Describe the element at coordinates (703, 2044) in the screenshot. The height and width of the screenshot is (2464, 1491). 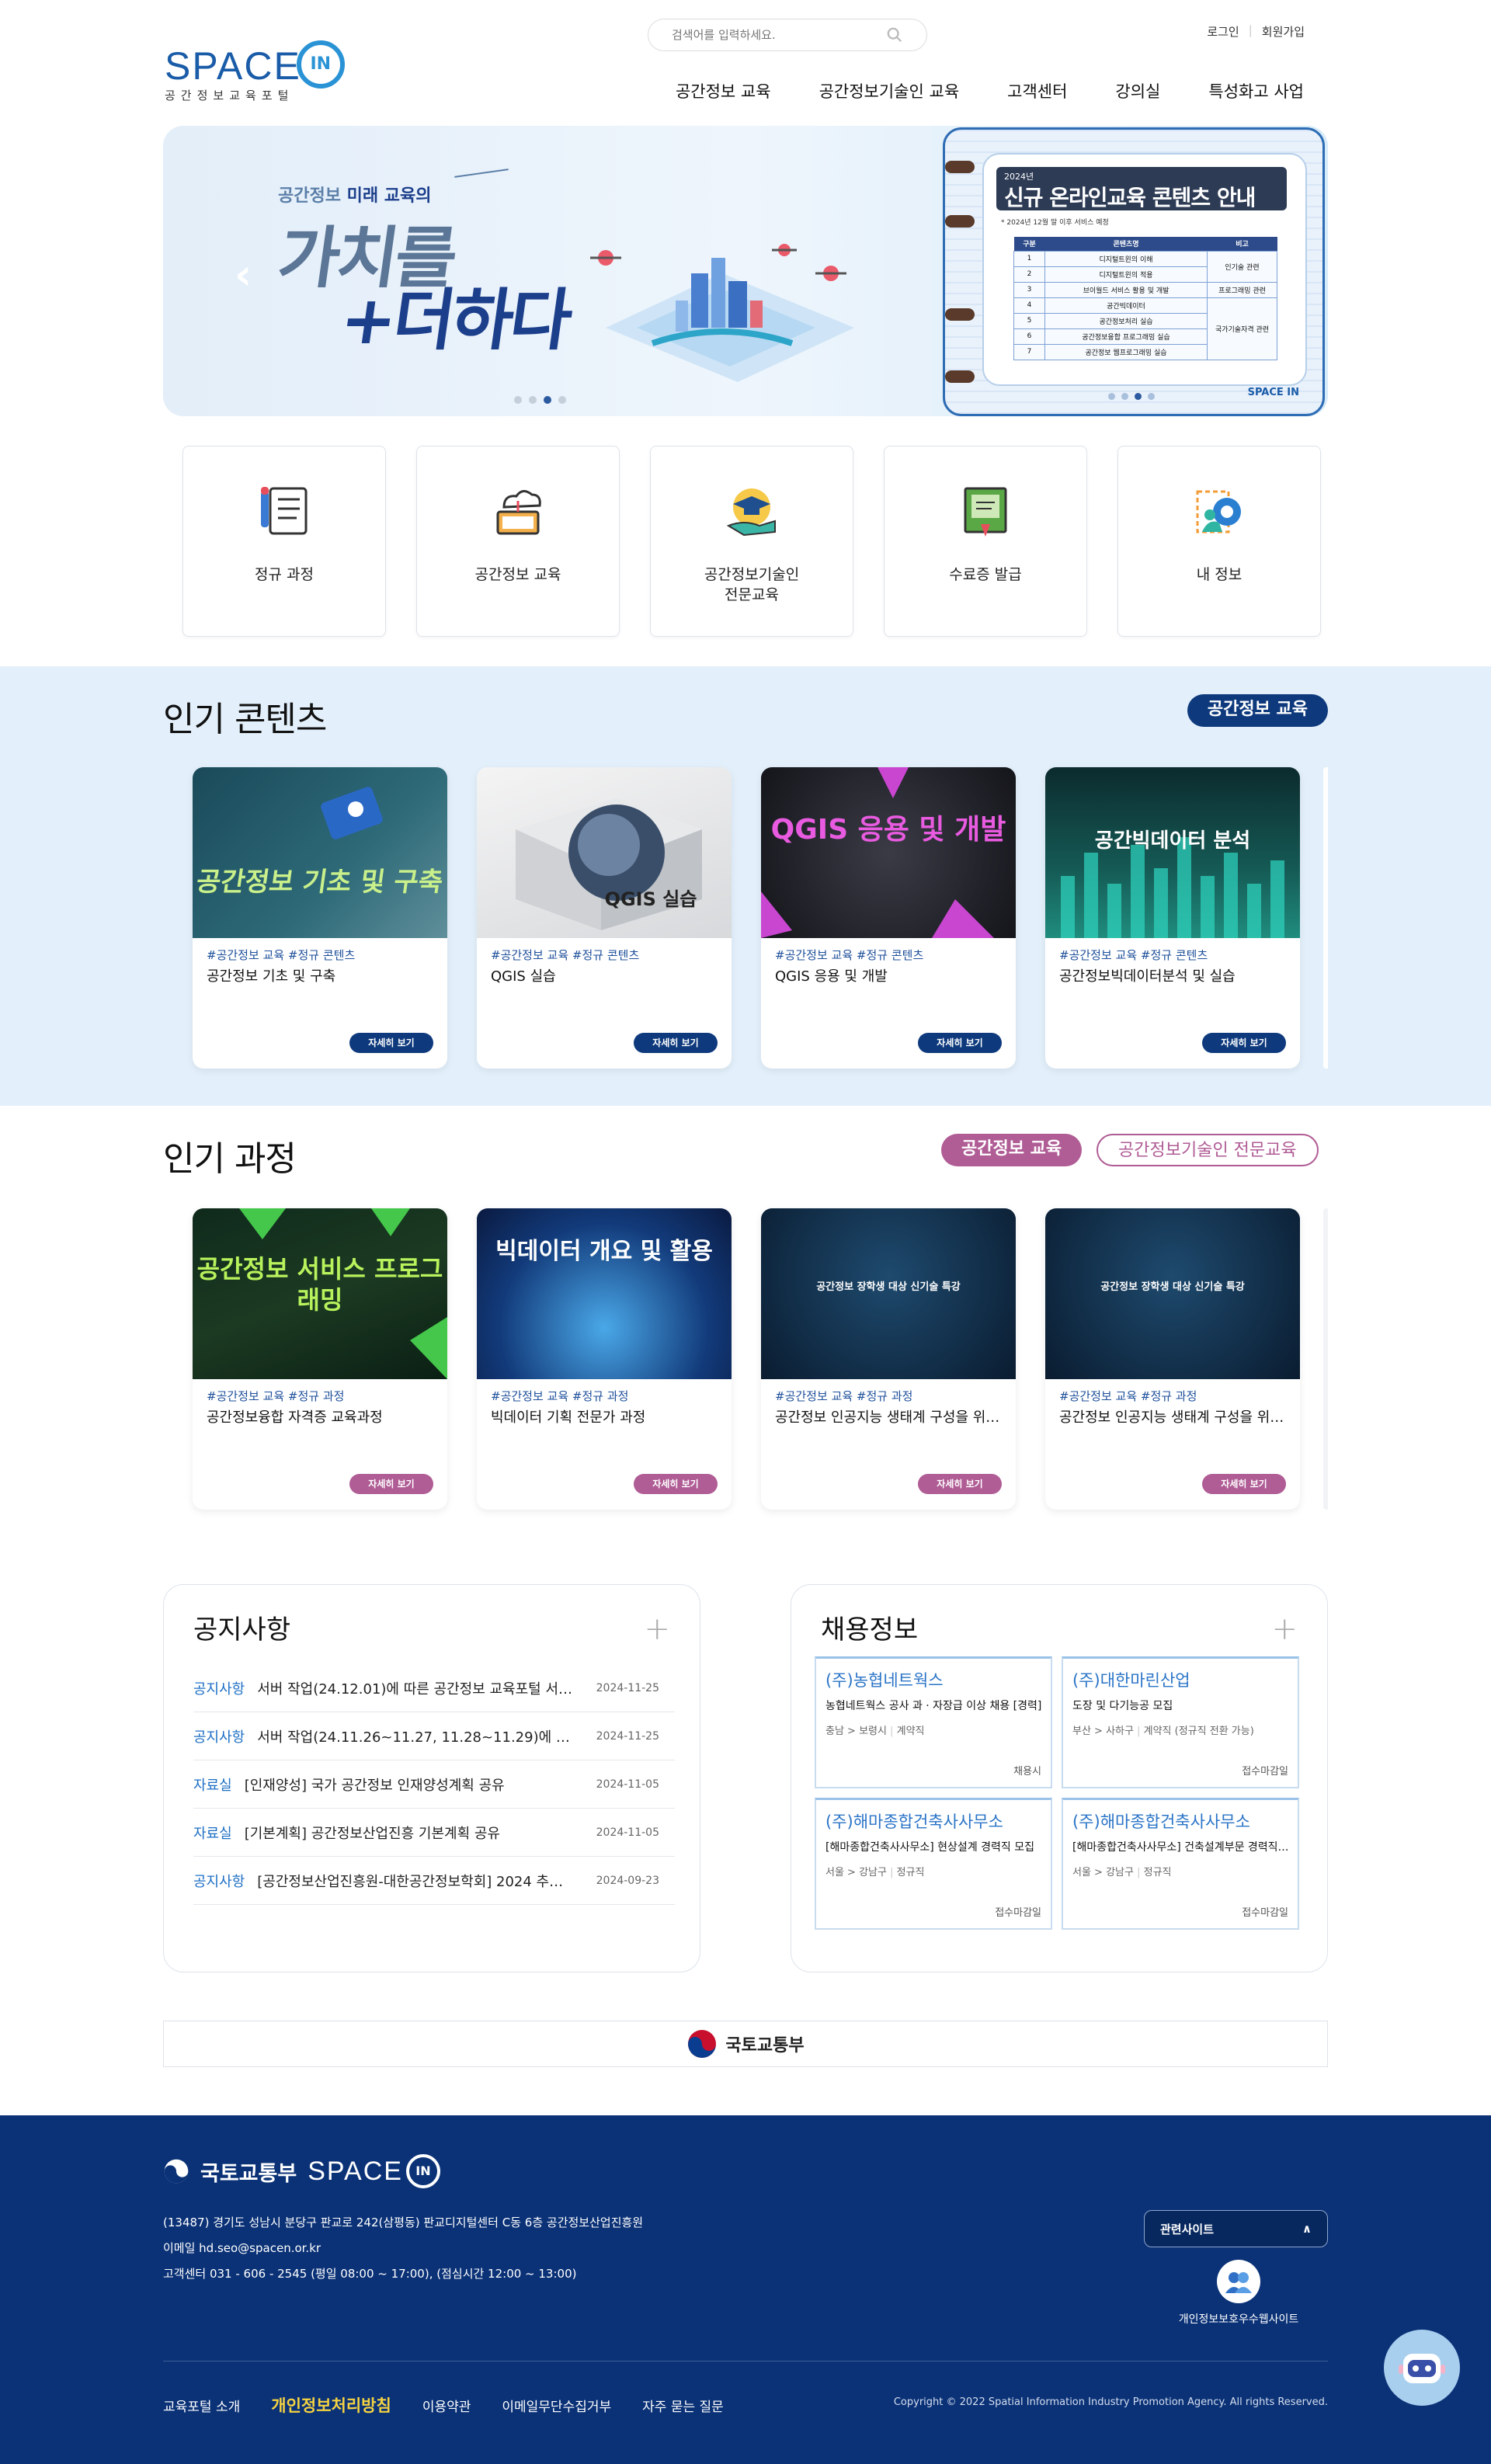
I see `taegeuk-logo-icon` at that location.